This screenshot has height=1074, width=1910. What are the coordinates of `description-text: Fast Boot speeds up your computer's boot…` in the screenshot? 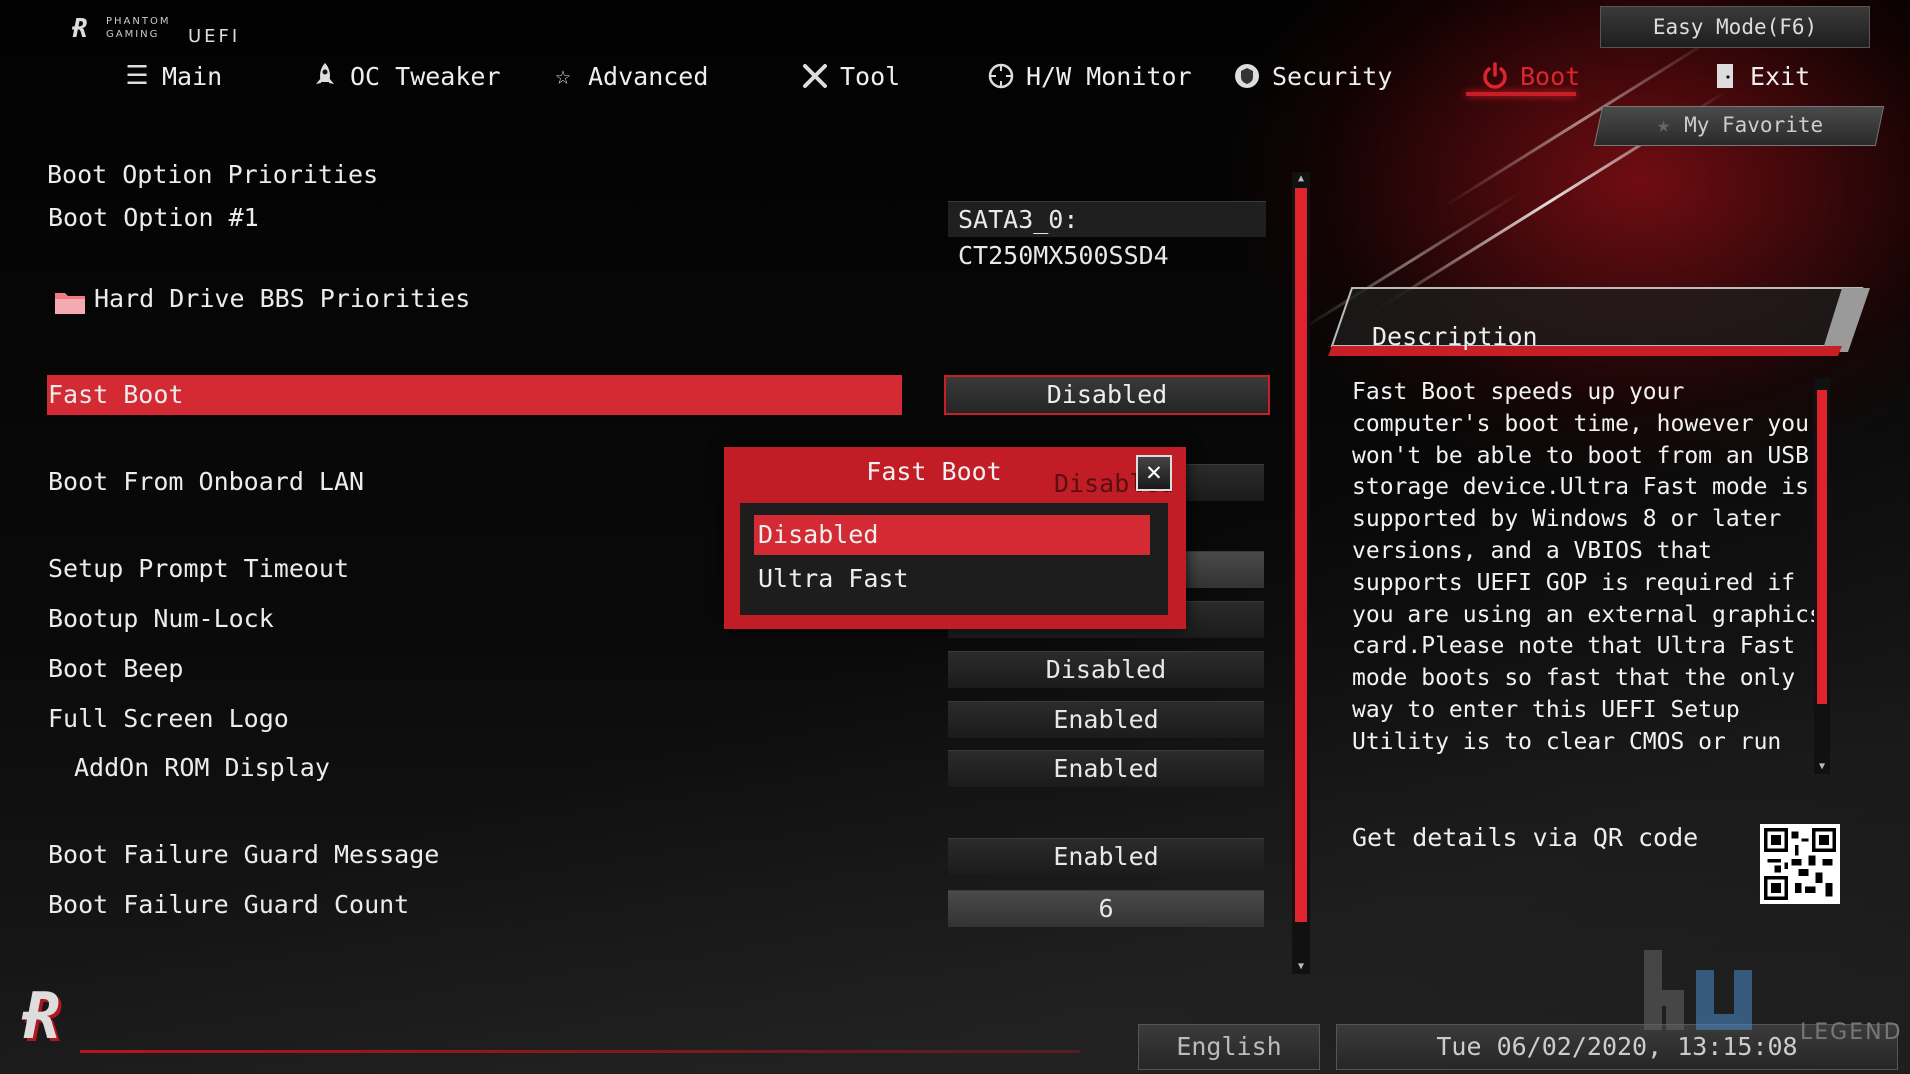 It's located at (1587, 567).